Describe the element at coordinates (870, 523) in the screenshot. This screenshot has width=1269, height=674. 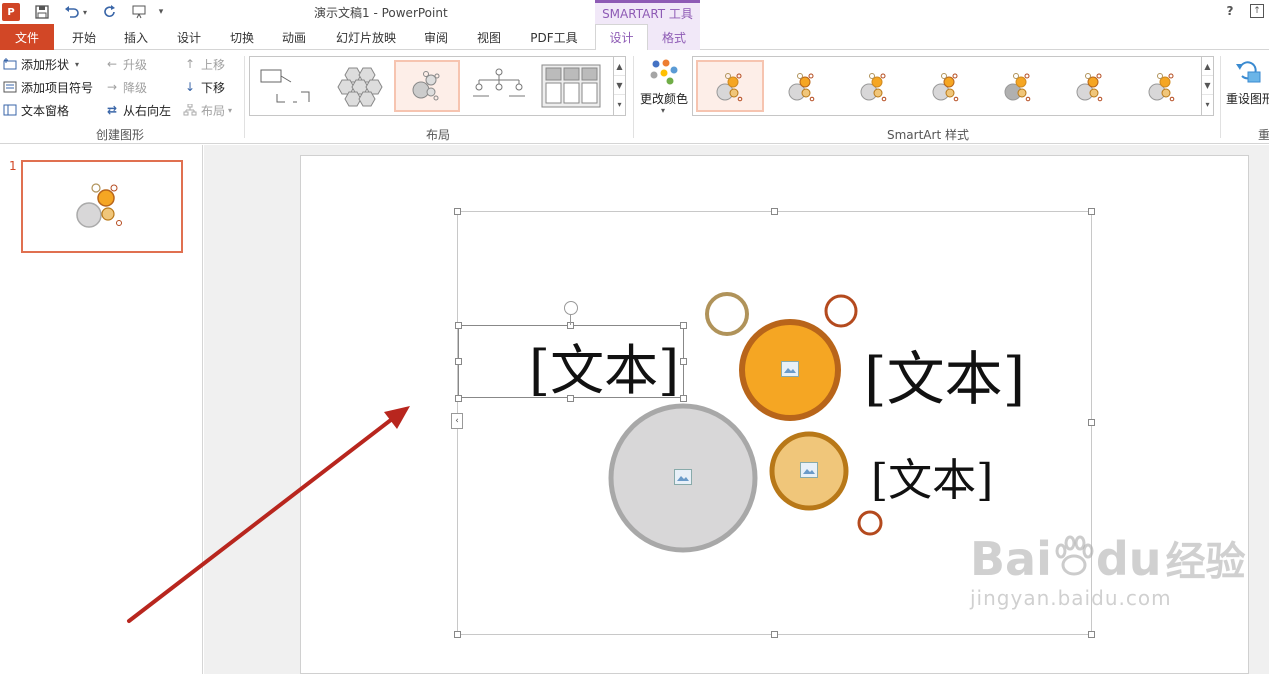
I see `small-ring-red` at that location.